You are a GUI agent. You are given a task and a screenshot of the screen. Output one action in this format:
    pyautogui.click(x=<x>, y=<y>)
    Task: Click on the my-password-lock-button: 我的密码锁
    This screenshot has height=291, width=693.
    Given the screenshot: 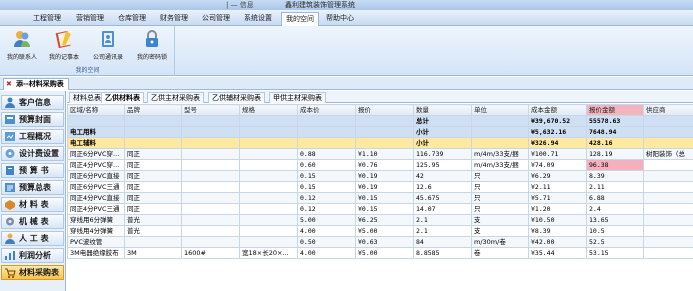 What is the action you would take?
    pyautogui.click(x=152, y=47)
    